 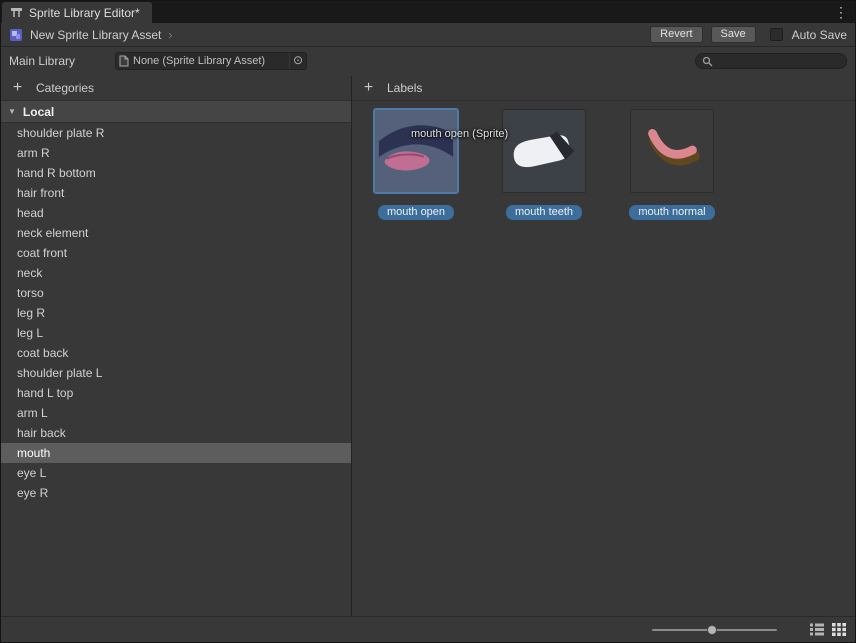 What do you see at coordinates (672, 151) in the screenshot?
I see `sprite-thumbnail-mouth-normal` at bounding box center [672, 151].